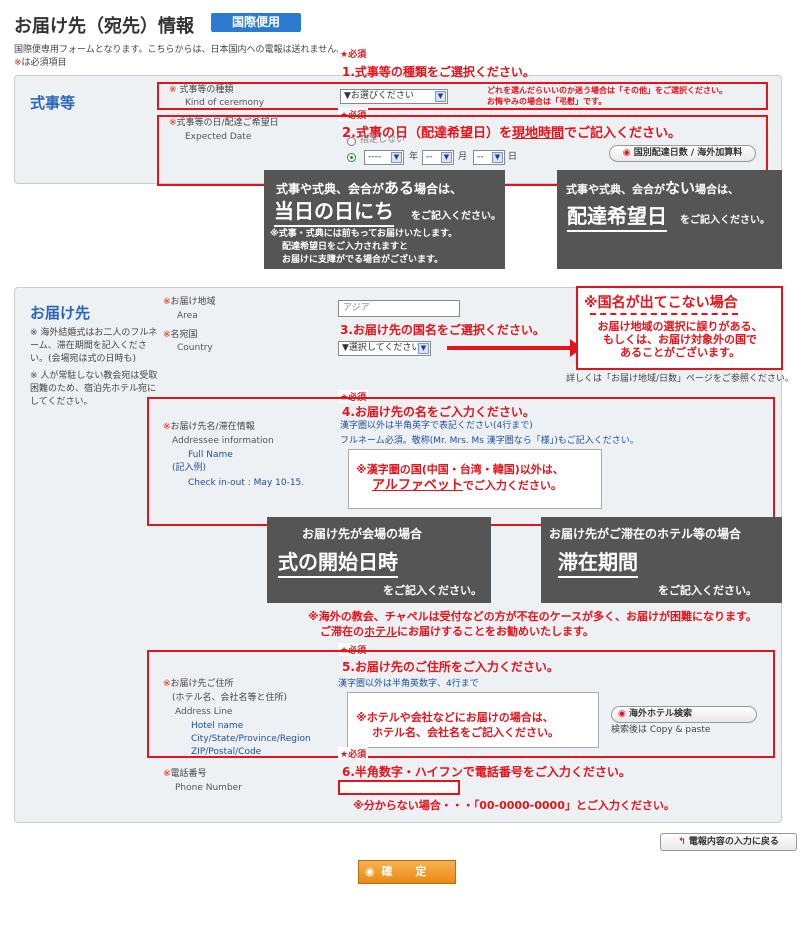 The image size is (800, 939). What do you see at coordinates (438, 412) in the screenshot?
I see `step4-instruction: 4.お届け先の名をご入力ください。` at bounding box center [438, 412].